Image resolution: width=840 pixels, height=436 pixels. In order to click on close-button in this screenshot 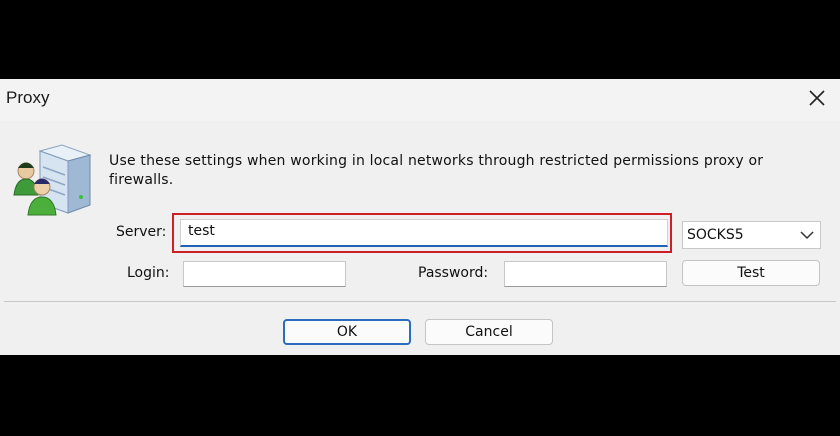, I will do `click(817, 98)`.